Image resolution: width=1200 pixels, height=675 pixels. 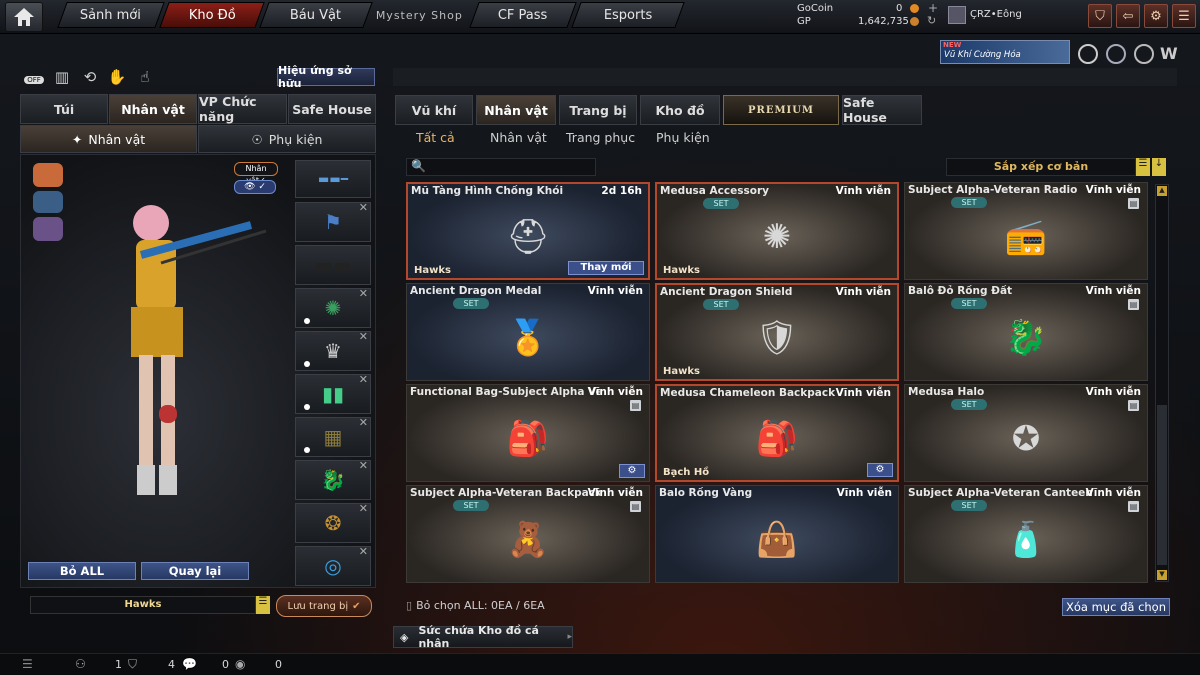 I want to click on preset-list-icon: ☰, so click(x=263, y=605).